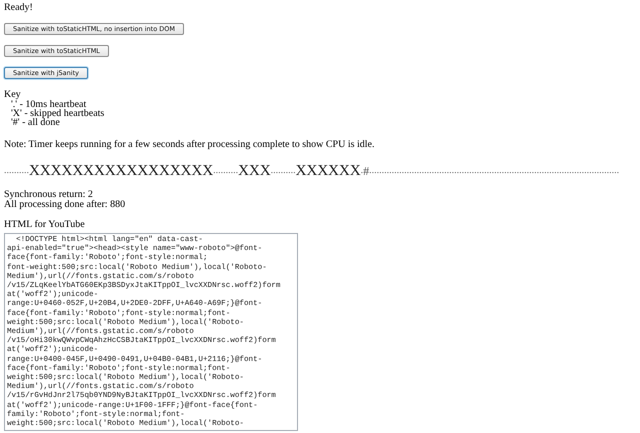 The width and height of the screenshot is (640, 433). What do you see at coordinates (254, 171) in the screenshot?
I see `skipped-heartbeats: XXX` at bounding box center [254, 171].